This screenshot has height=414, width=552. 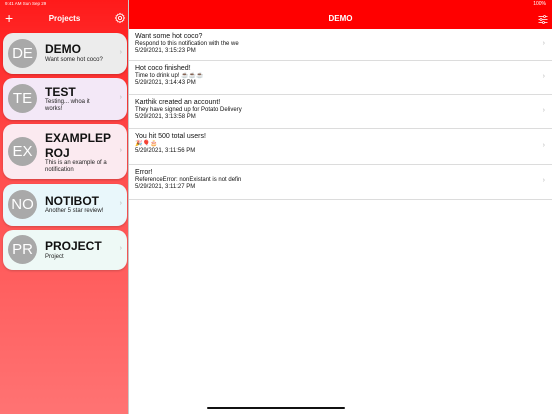 I want to click on project-subtitle: Want some hot coco?, so click(x=74, y=60).